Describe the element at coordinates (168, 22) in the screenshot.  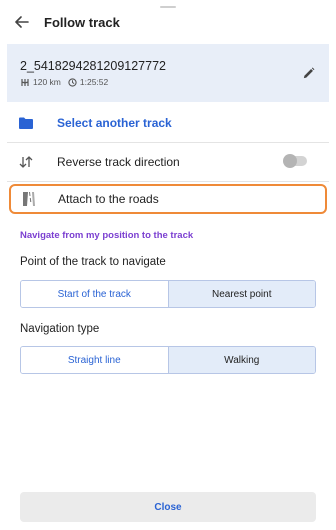
I see `header: Follow track` at that location.